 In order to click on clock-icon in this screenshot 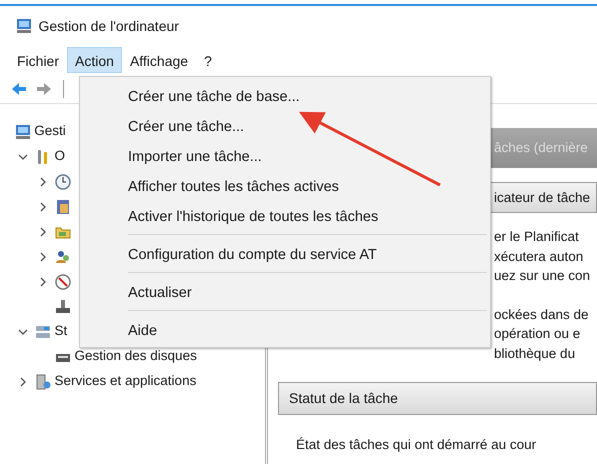, I will do `click(63, 182)`.